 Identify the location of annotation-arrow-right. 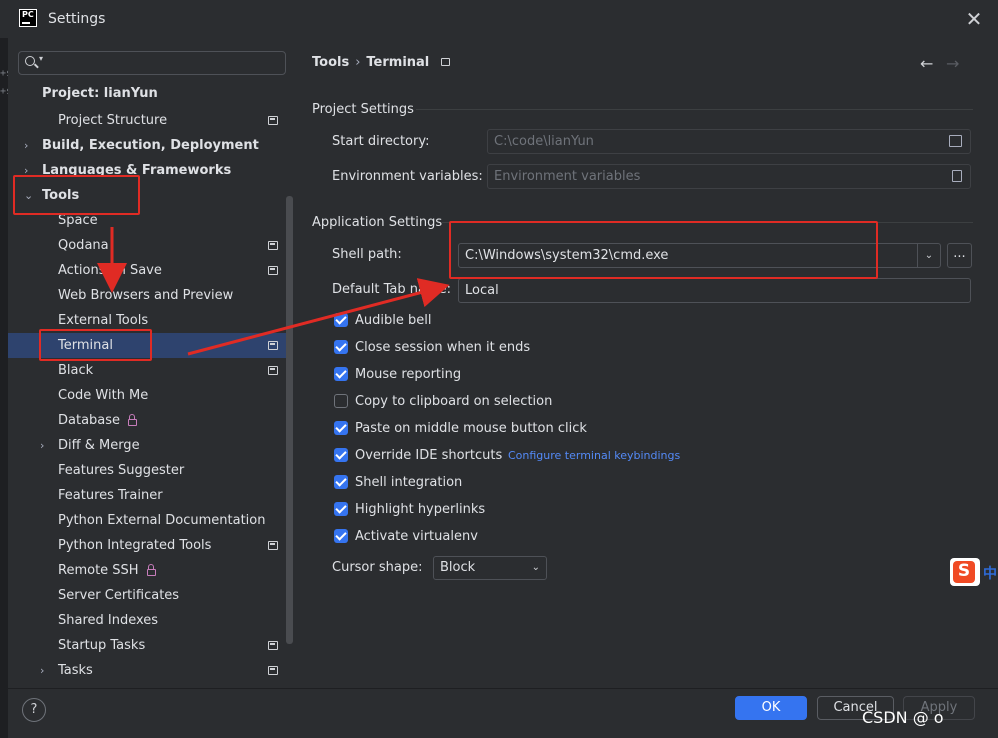
(318, 317).